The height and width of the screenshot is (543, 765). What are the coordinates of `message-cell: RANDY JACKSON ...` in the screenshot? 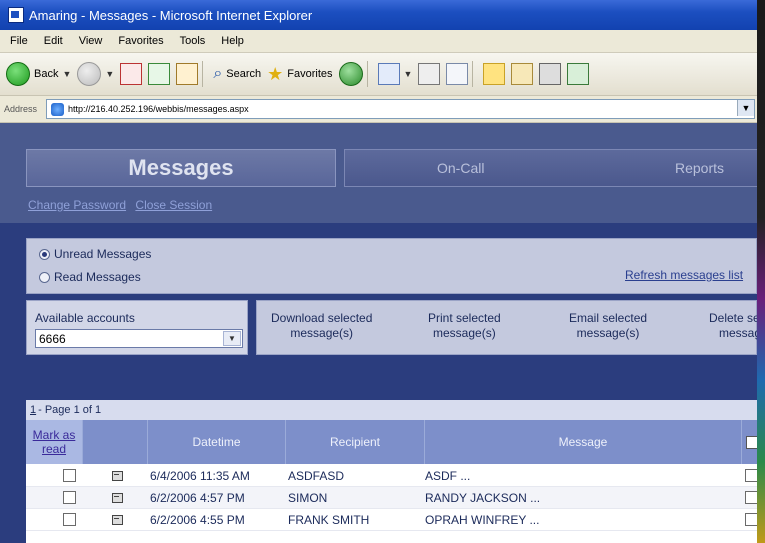 It's located at (482, 497).